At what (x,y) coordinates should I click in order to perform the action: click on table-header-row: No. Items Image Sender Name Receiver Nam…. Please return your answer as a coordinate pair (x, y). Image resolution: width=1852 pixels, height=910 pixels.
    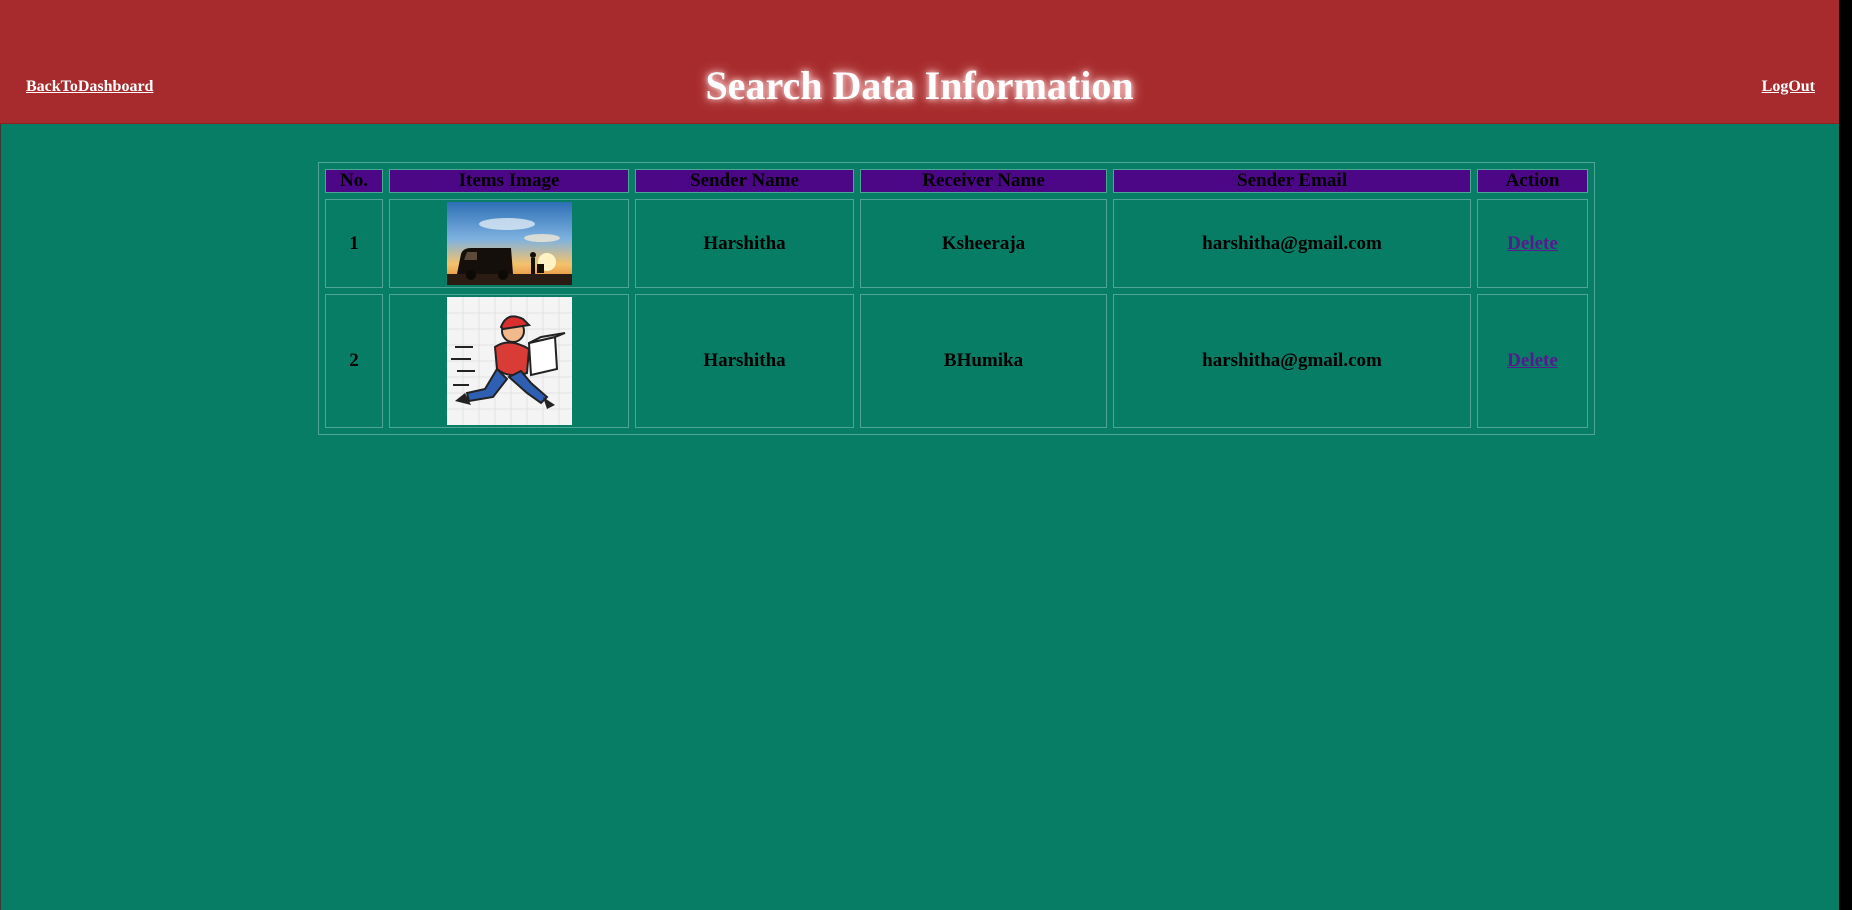
    Looking at the image, I should click on (956, 181).